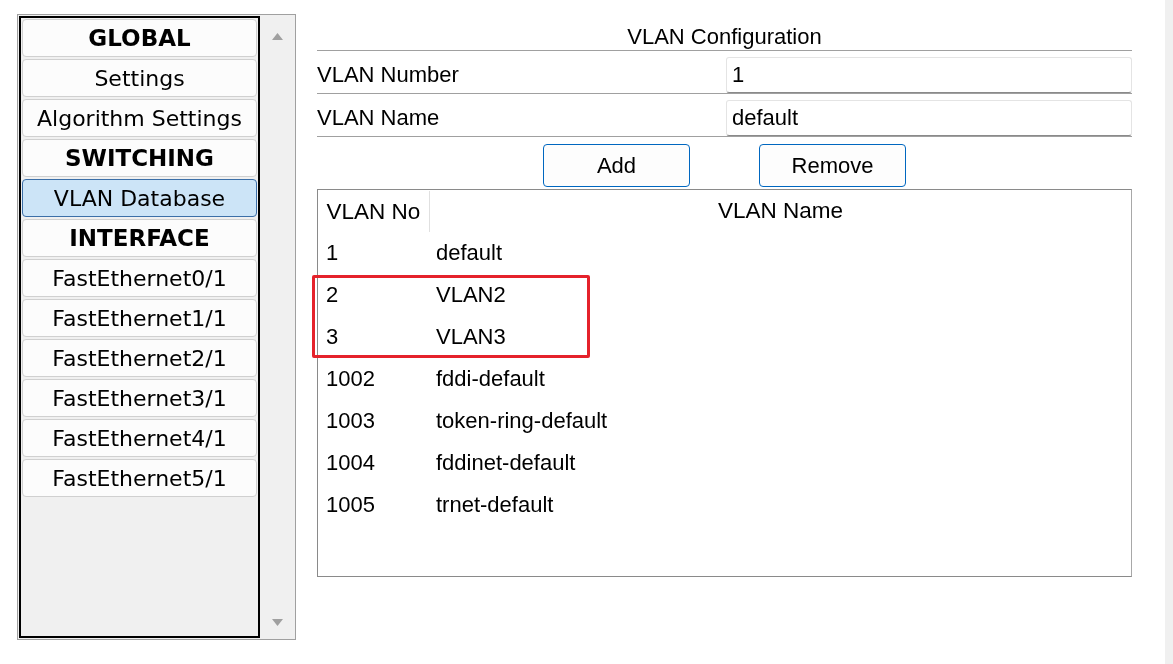 The height and width of the screenshot is (664, 1173). What do you see at coordinates (929, 118) in the screenshot?
I see `input-field: default` at bounding box center [929, 118].